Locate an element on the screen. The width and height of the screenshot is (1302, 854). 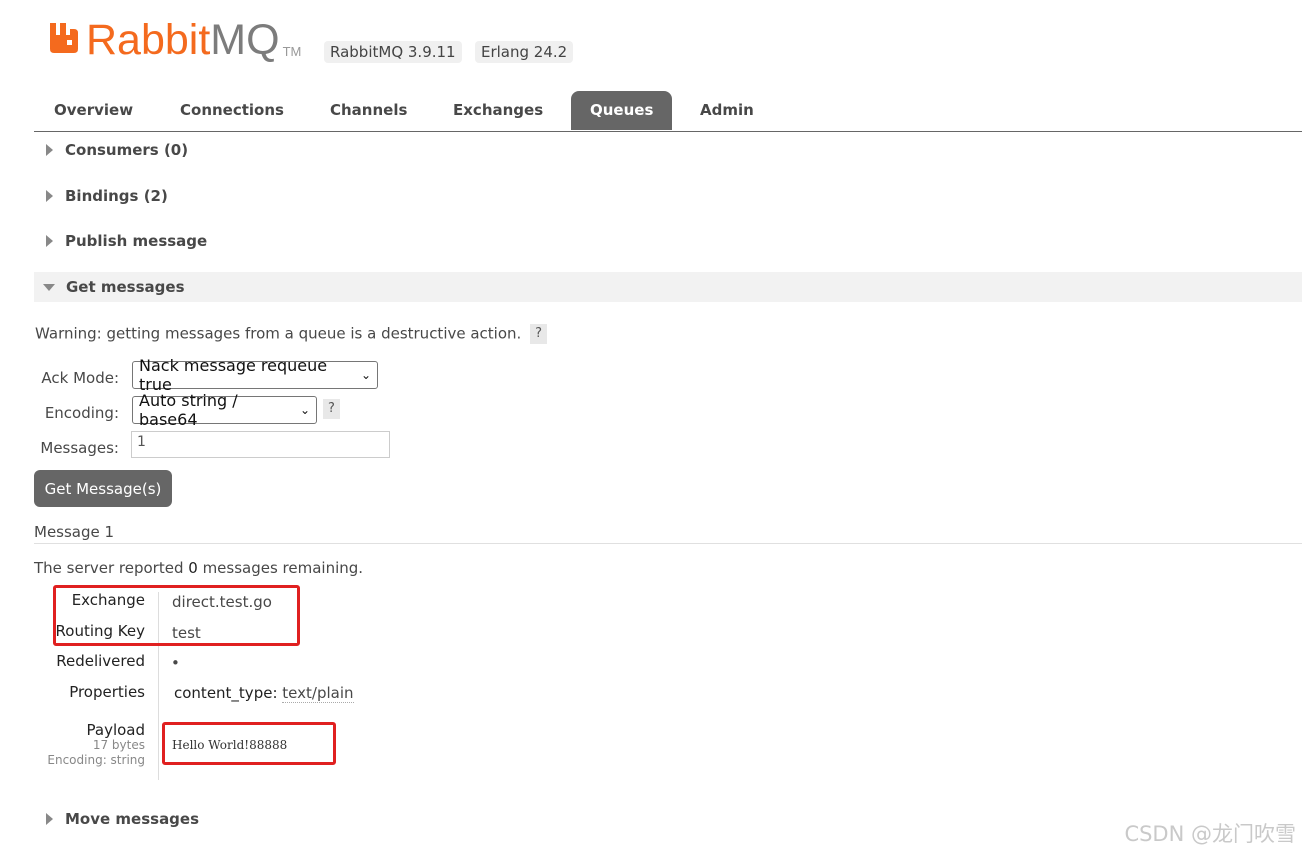
properties-label: Properties is located at coordinates (107, 692).